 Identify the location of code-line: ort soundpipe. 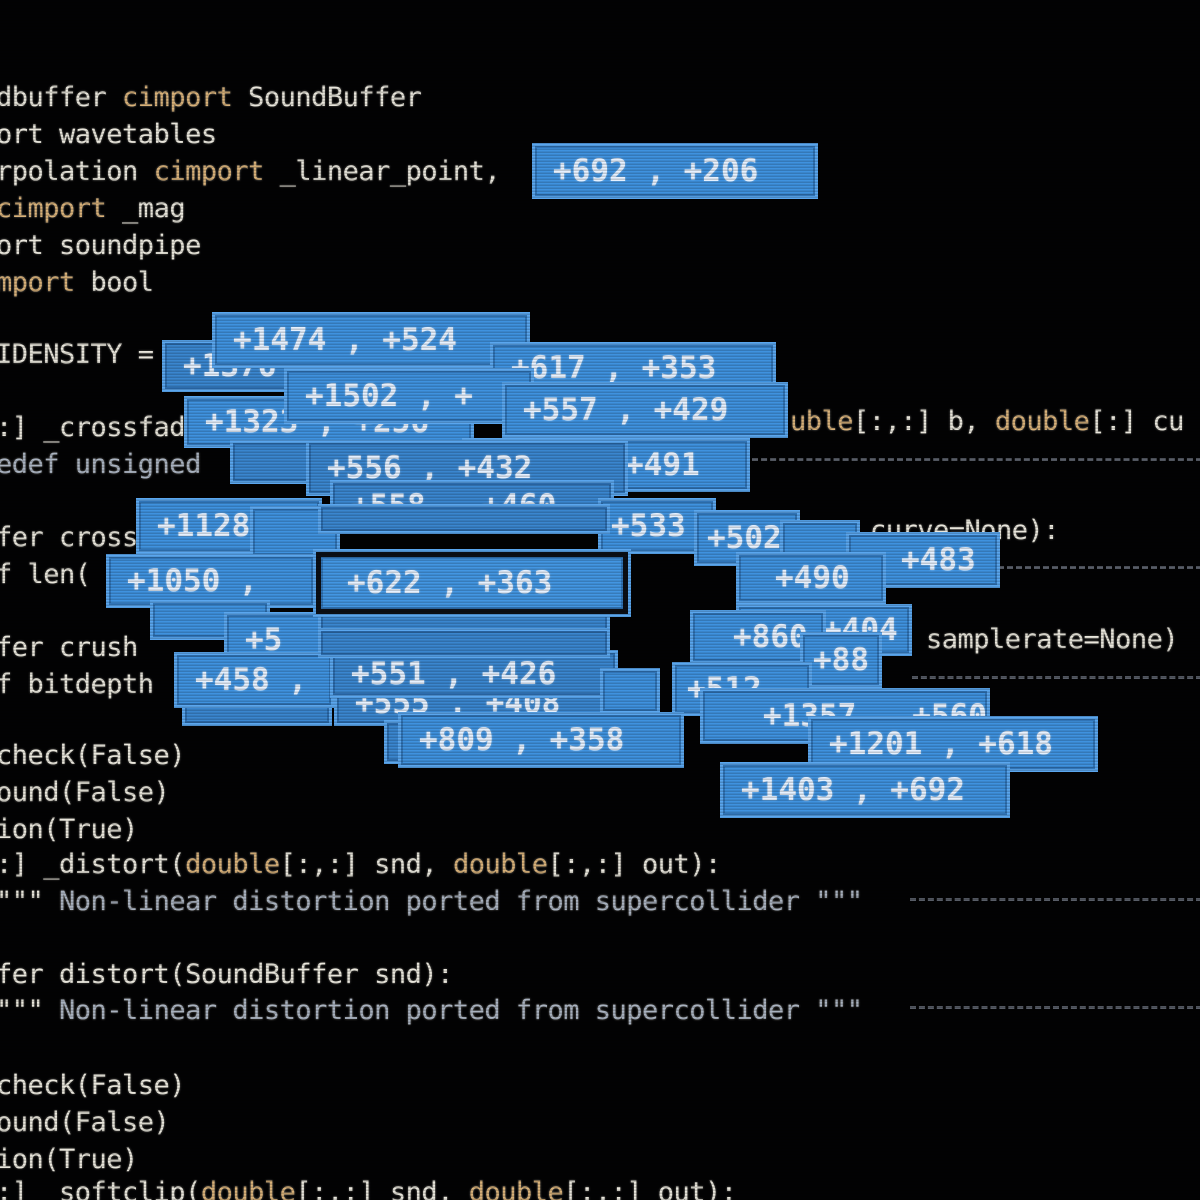
(100, 245).